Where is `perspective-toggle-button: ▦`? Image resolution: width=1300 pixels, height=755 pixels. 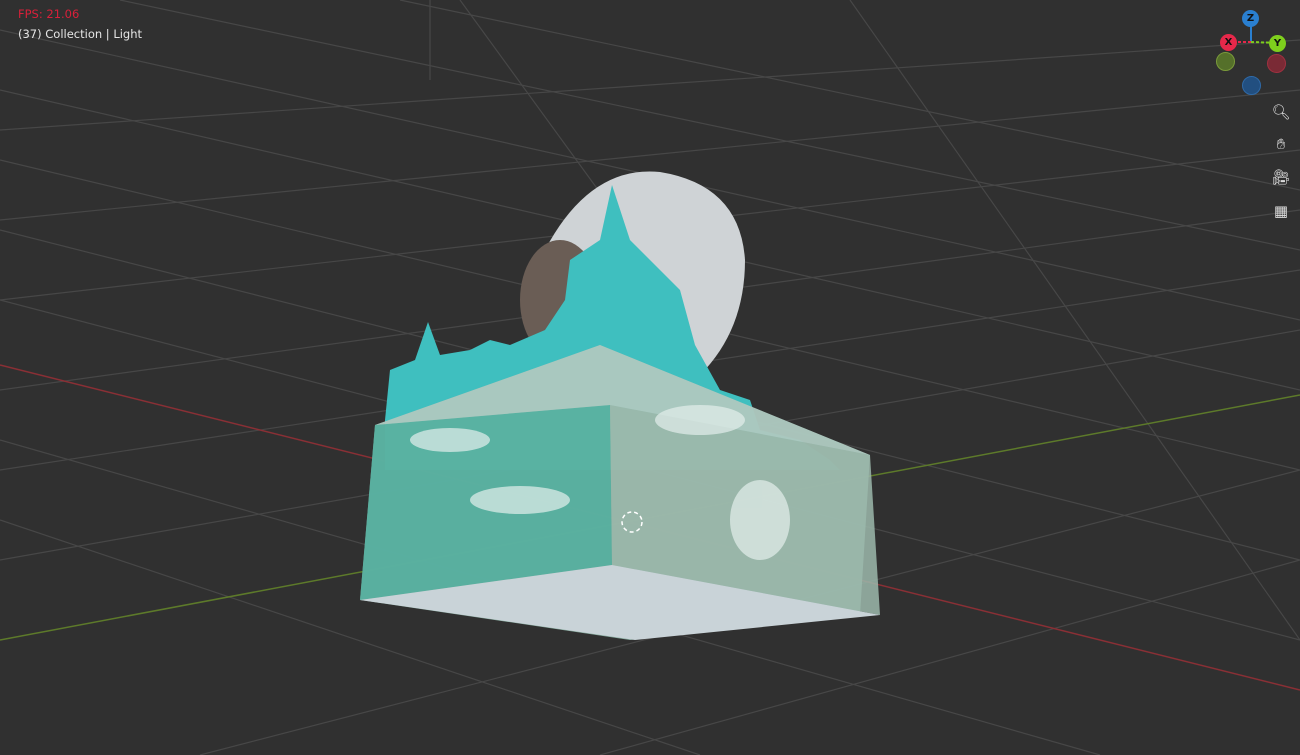 perspective-toggle-button: ▦ is located at coordinates (1281, 211).